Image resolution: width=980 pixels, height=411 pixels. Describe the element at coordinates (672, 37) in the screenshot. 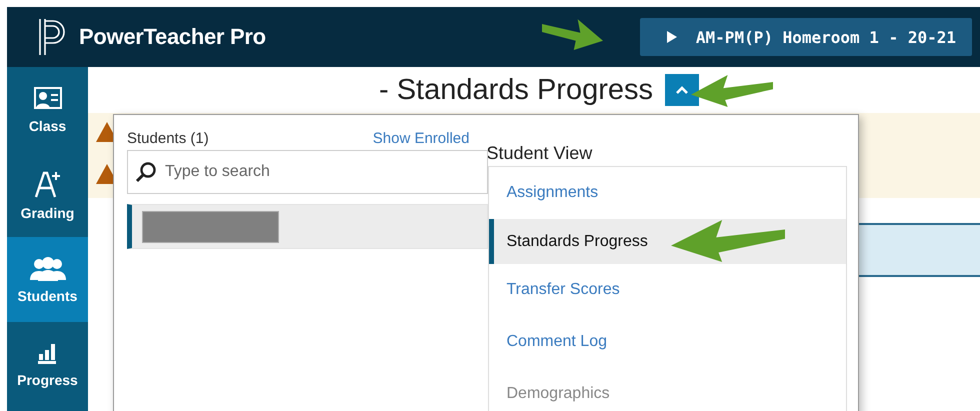

I see `play-icon` at that location.